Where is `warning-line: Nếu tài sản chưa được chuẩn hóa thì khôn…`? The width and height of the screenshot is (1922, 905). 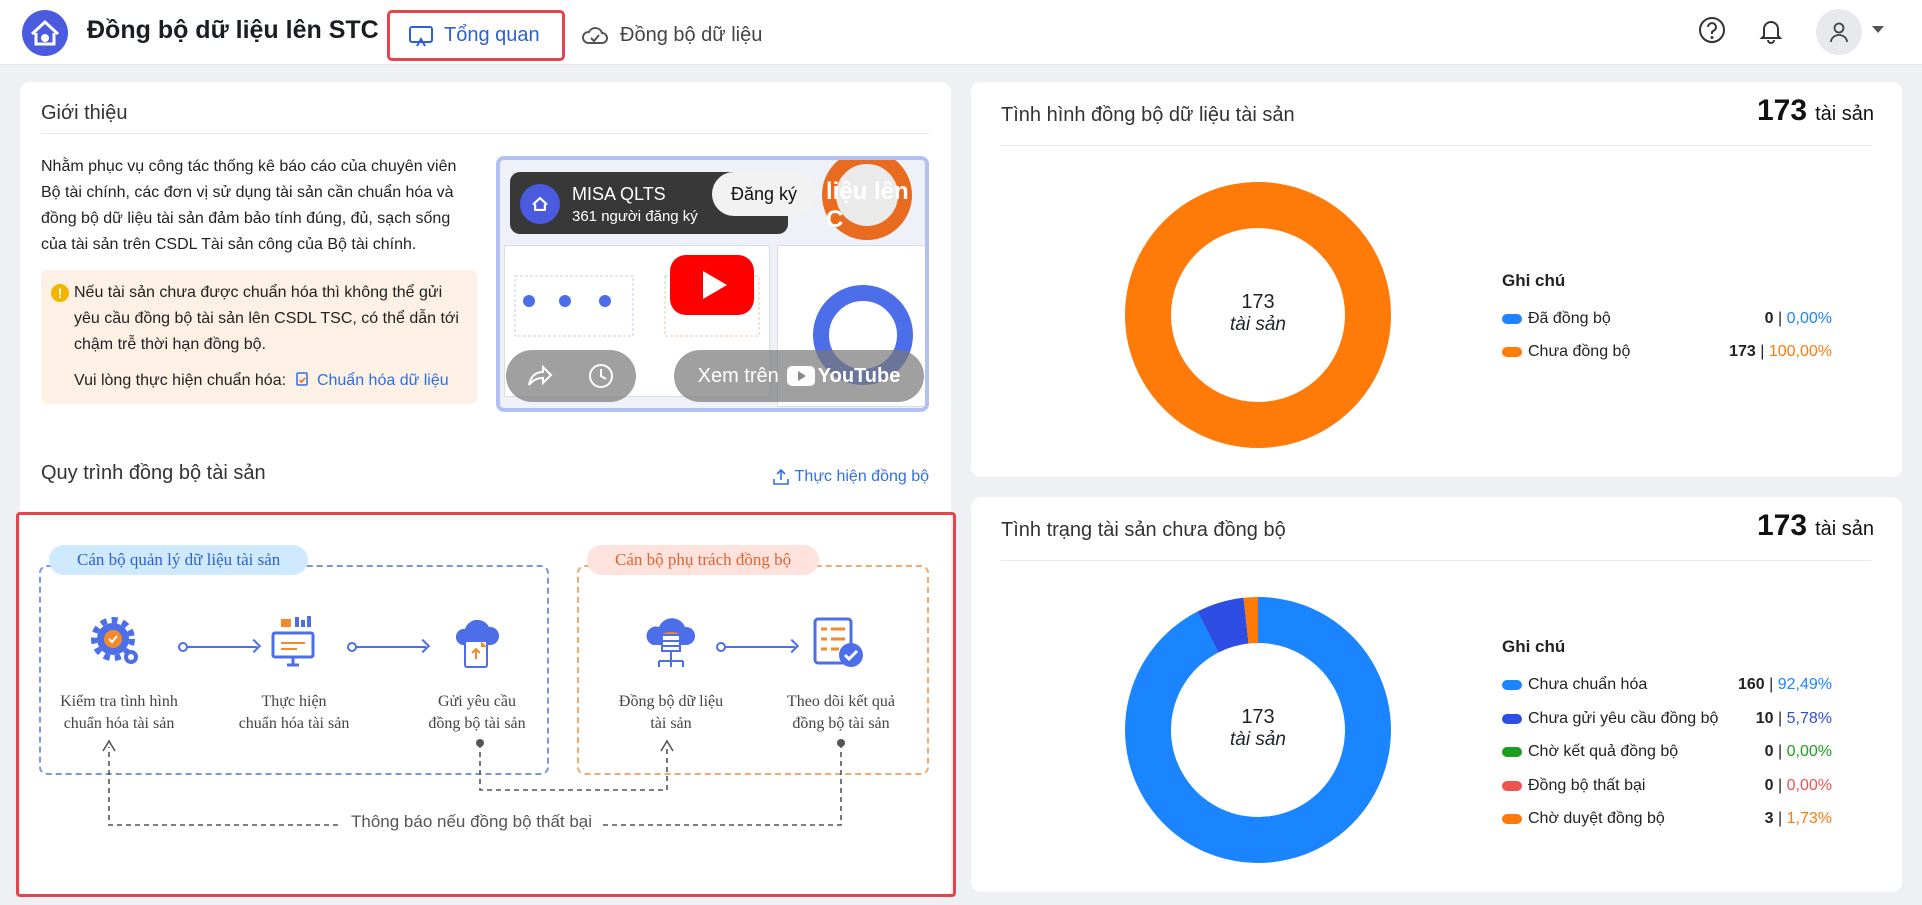 warning-line: Nếu tài sản chưa được chuẩn hóa thì khôn… is located at coordinates (258, 292).